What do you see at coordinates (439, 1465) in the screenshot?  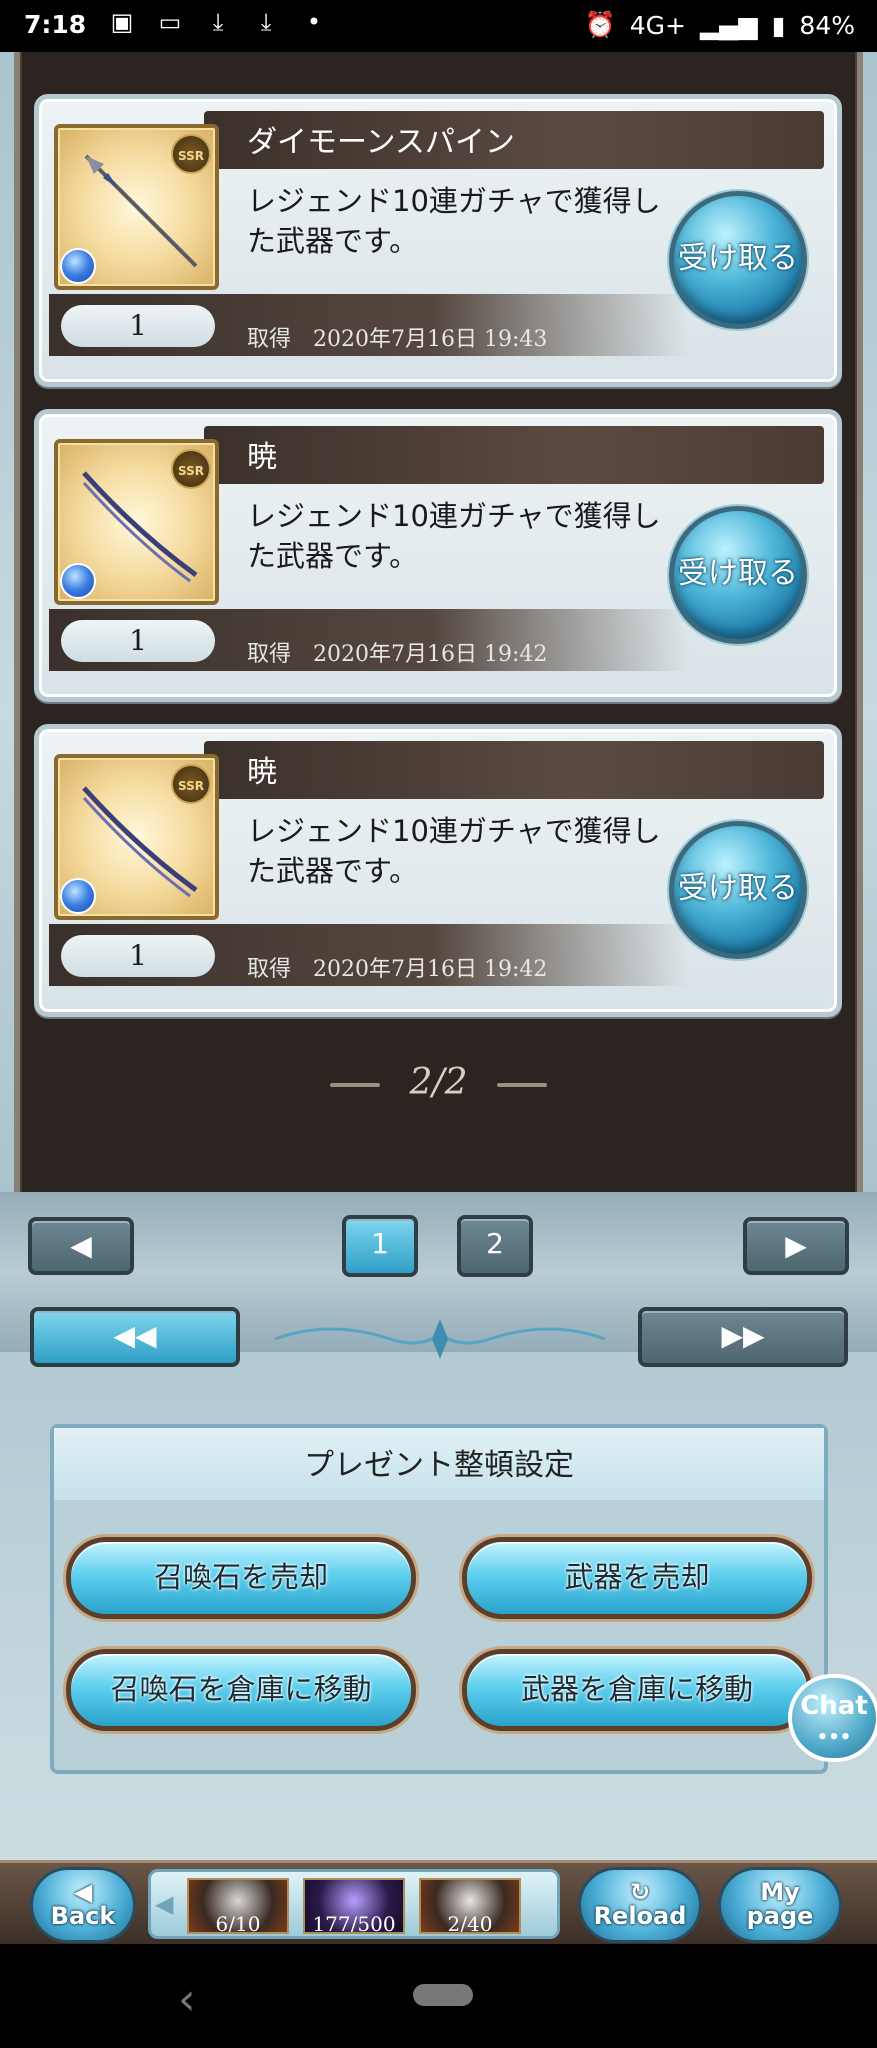 I see `settings-title: プレゼント整頓設定` at bounding box center [439, 1465].